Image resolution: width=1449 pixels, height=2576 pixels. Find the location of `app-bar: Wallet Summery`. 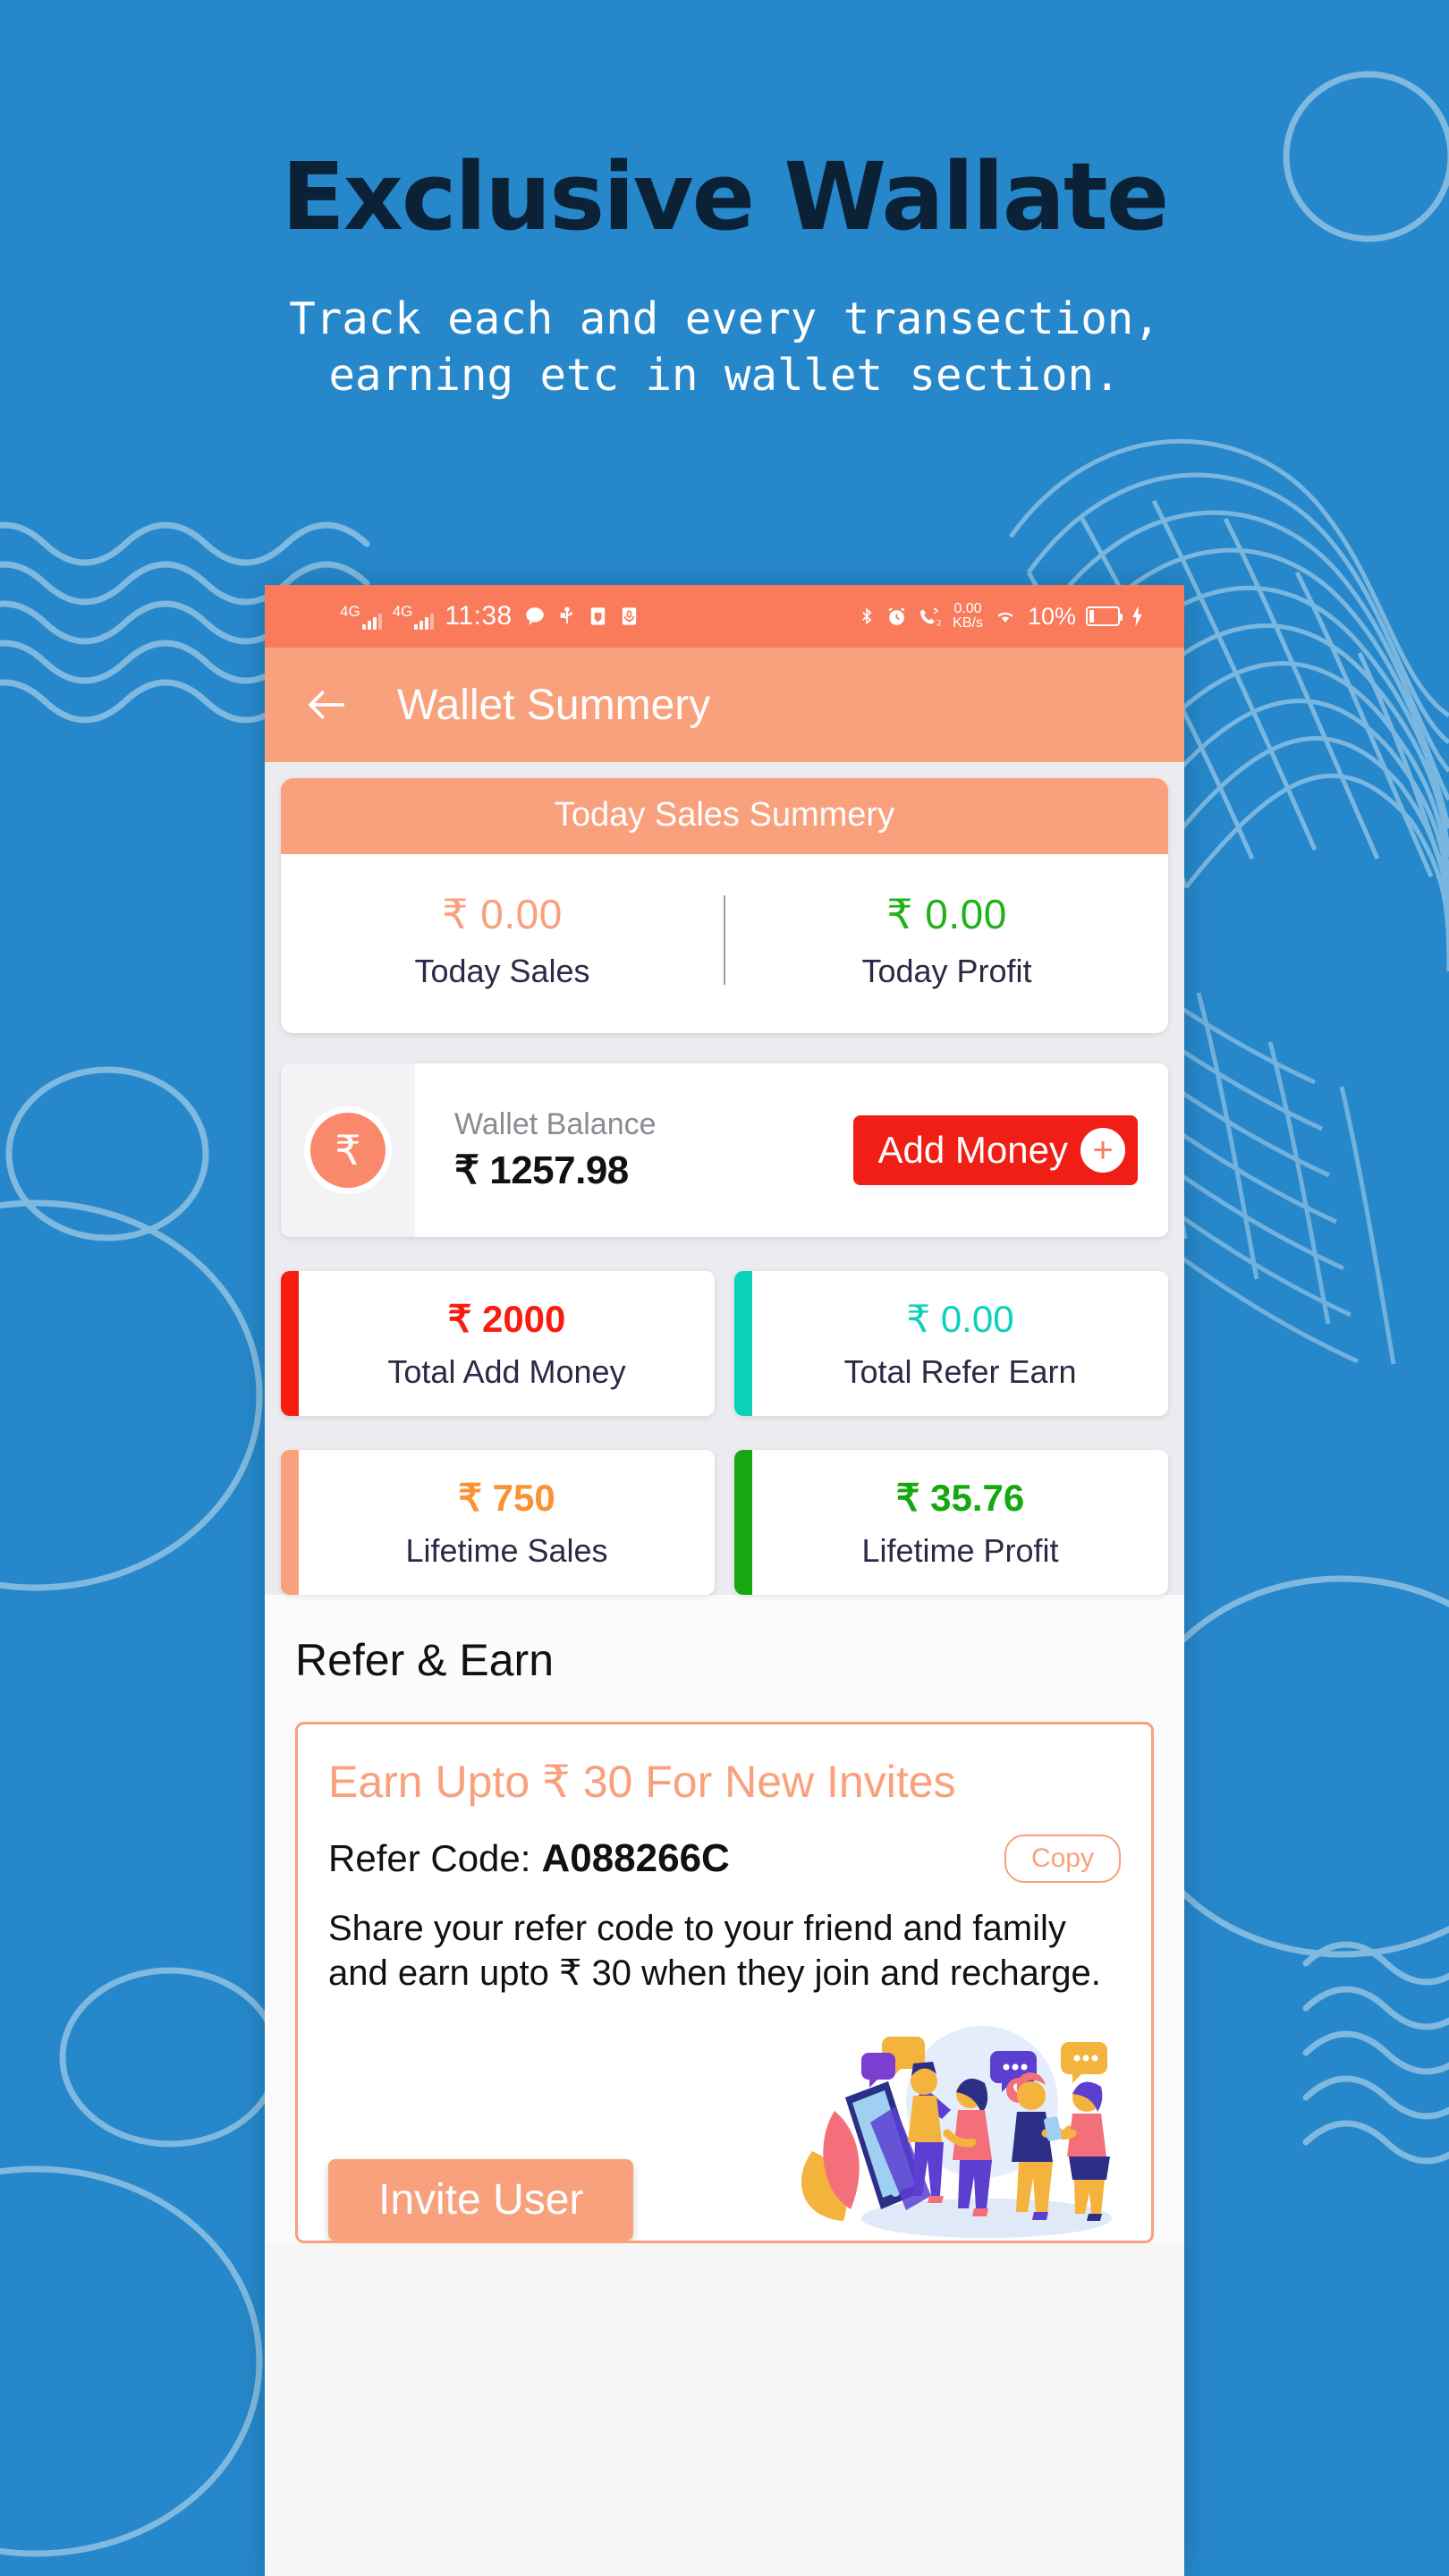

app-bar: Wallet Summery is located at coordinates (724, 705).